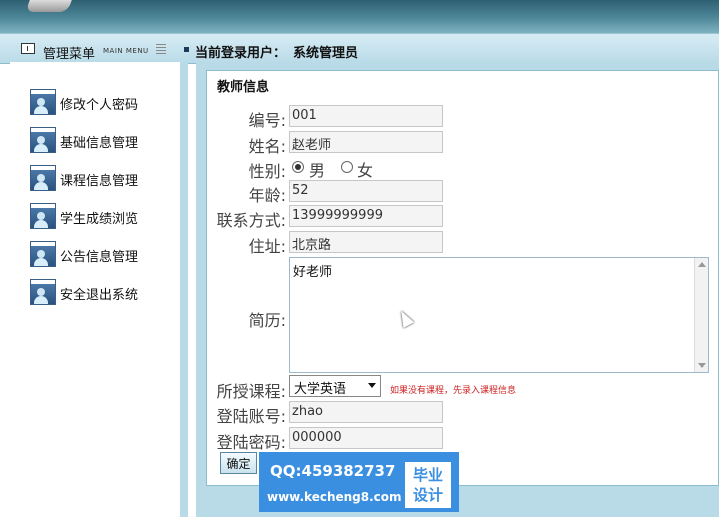 Image resolution: width=719 pixels, height=517 pixels. What do you see at coordinates (267, 120) in the screenshot?
I see `id-label: 编号:` at bounding box center [267, 120].